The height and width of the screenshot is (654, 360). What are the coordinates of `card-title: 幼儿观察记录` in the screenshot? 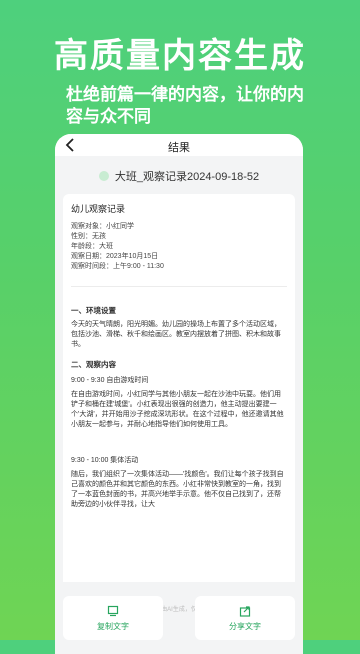 It's located at (98, 209).